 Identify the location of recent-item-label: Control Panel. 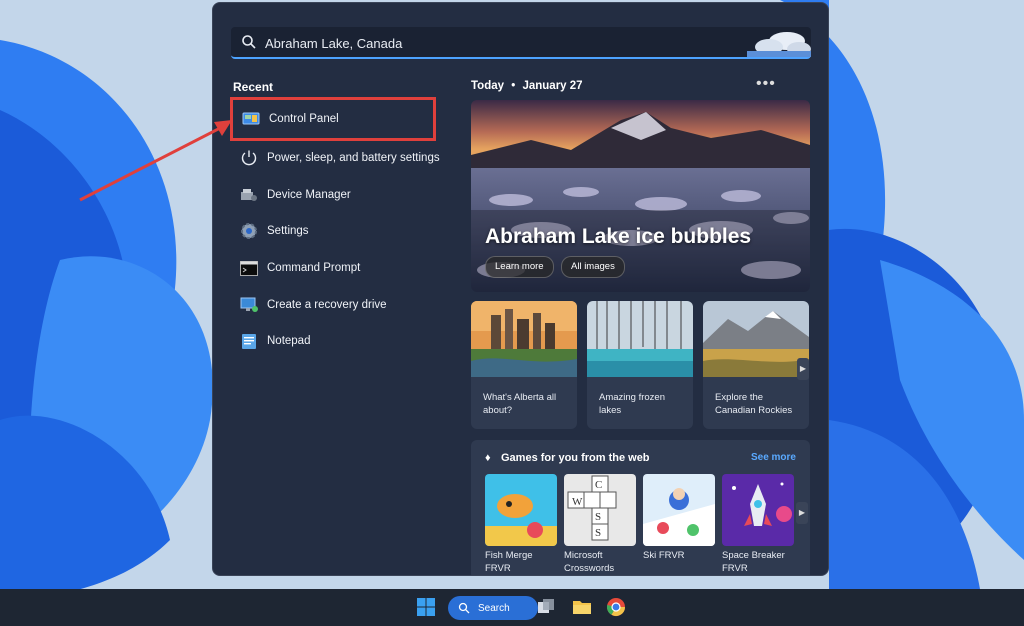
(304, 119).